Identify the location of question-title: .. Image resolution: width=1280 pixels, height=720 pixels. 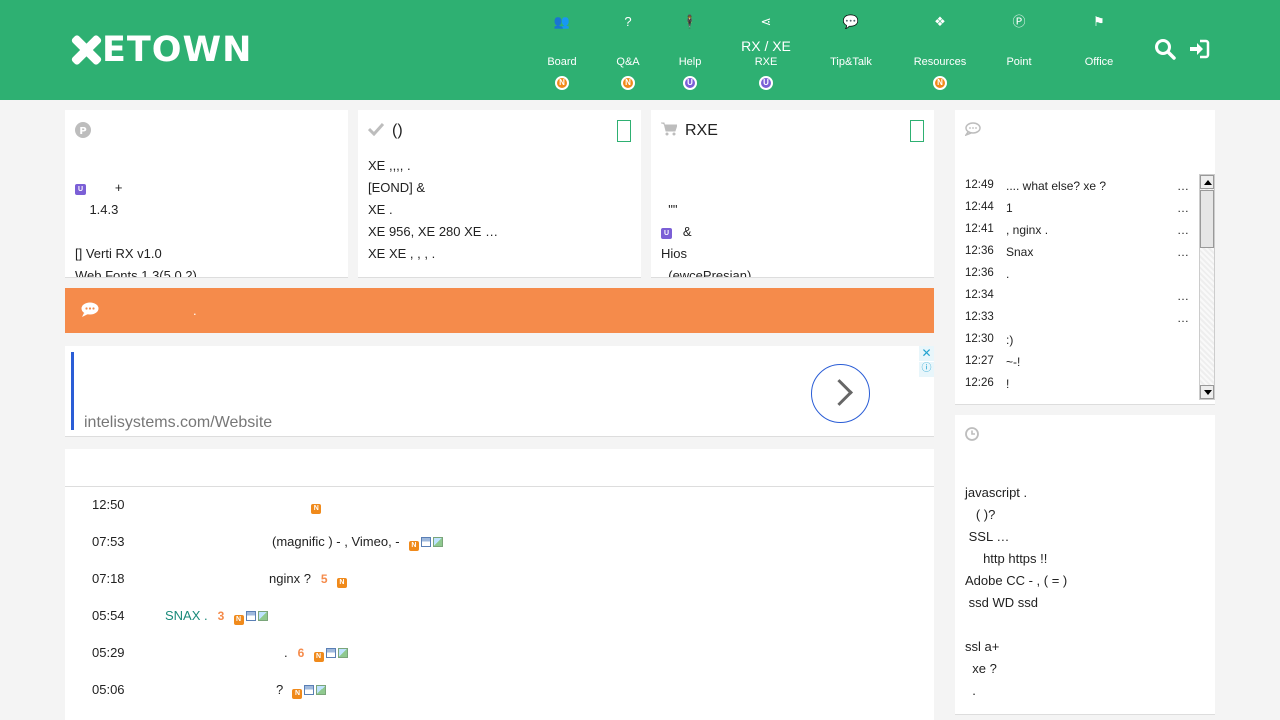
(974, 690).